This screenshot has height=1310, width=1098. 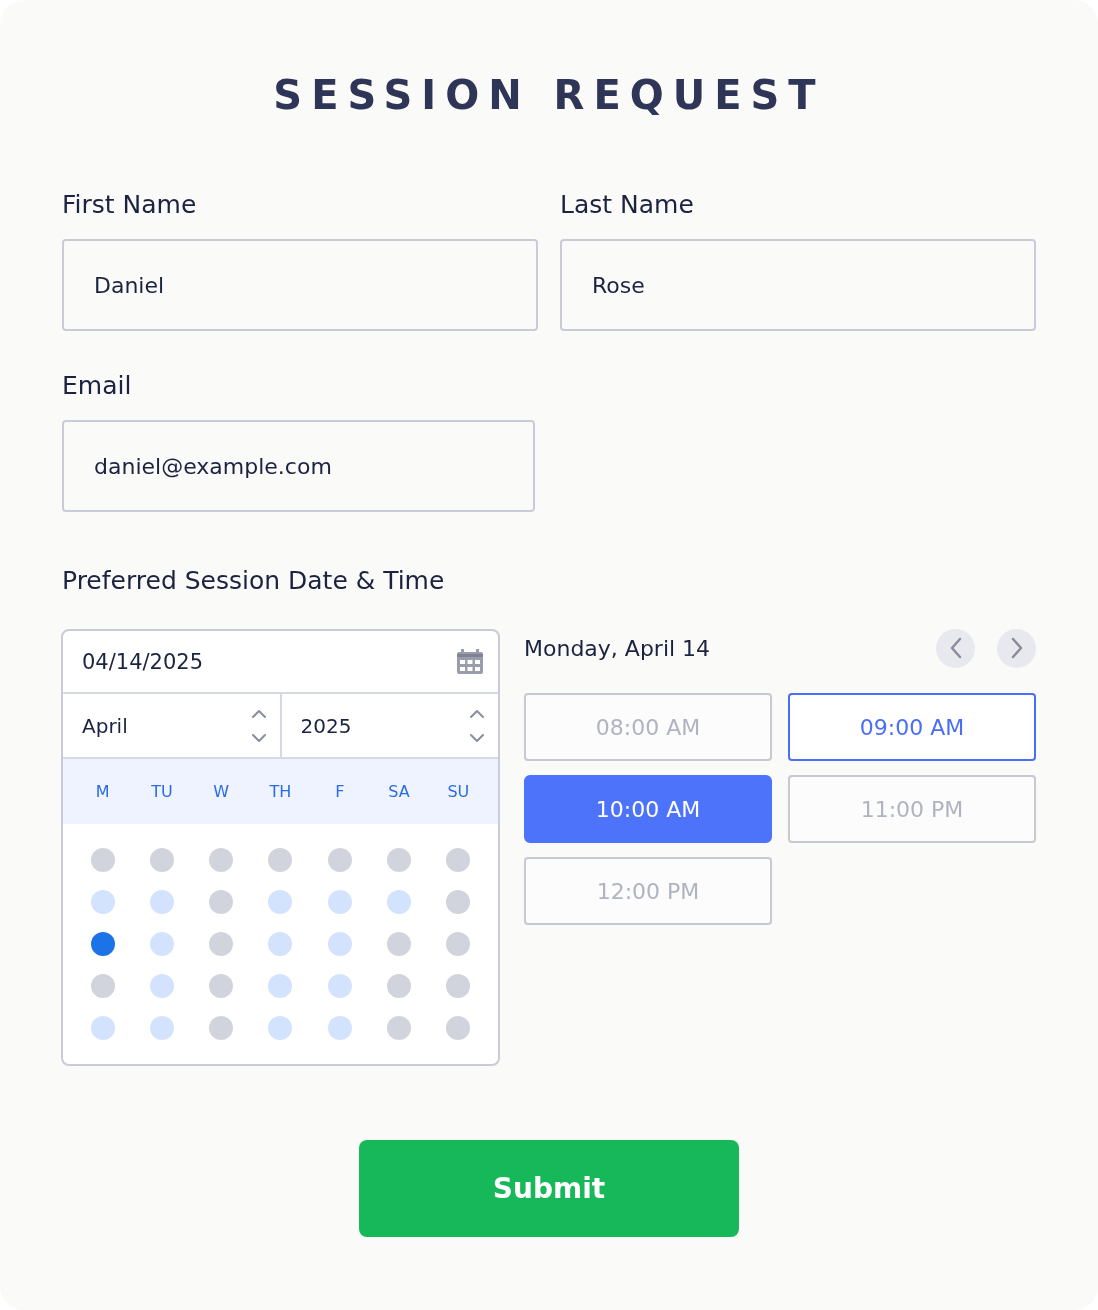 What do you see at coordinates (470, 661) in the screenshot?
I see `calendar-icon` at bounding box center [470, 661].